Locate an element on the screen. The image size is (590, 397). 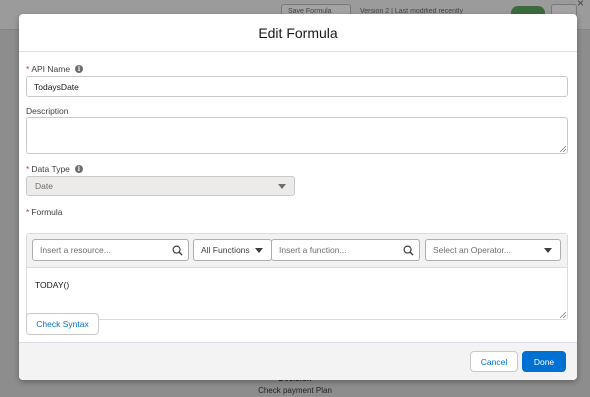
data-type-label: * Data Type i is located at coordinates (54, 169).